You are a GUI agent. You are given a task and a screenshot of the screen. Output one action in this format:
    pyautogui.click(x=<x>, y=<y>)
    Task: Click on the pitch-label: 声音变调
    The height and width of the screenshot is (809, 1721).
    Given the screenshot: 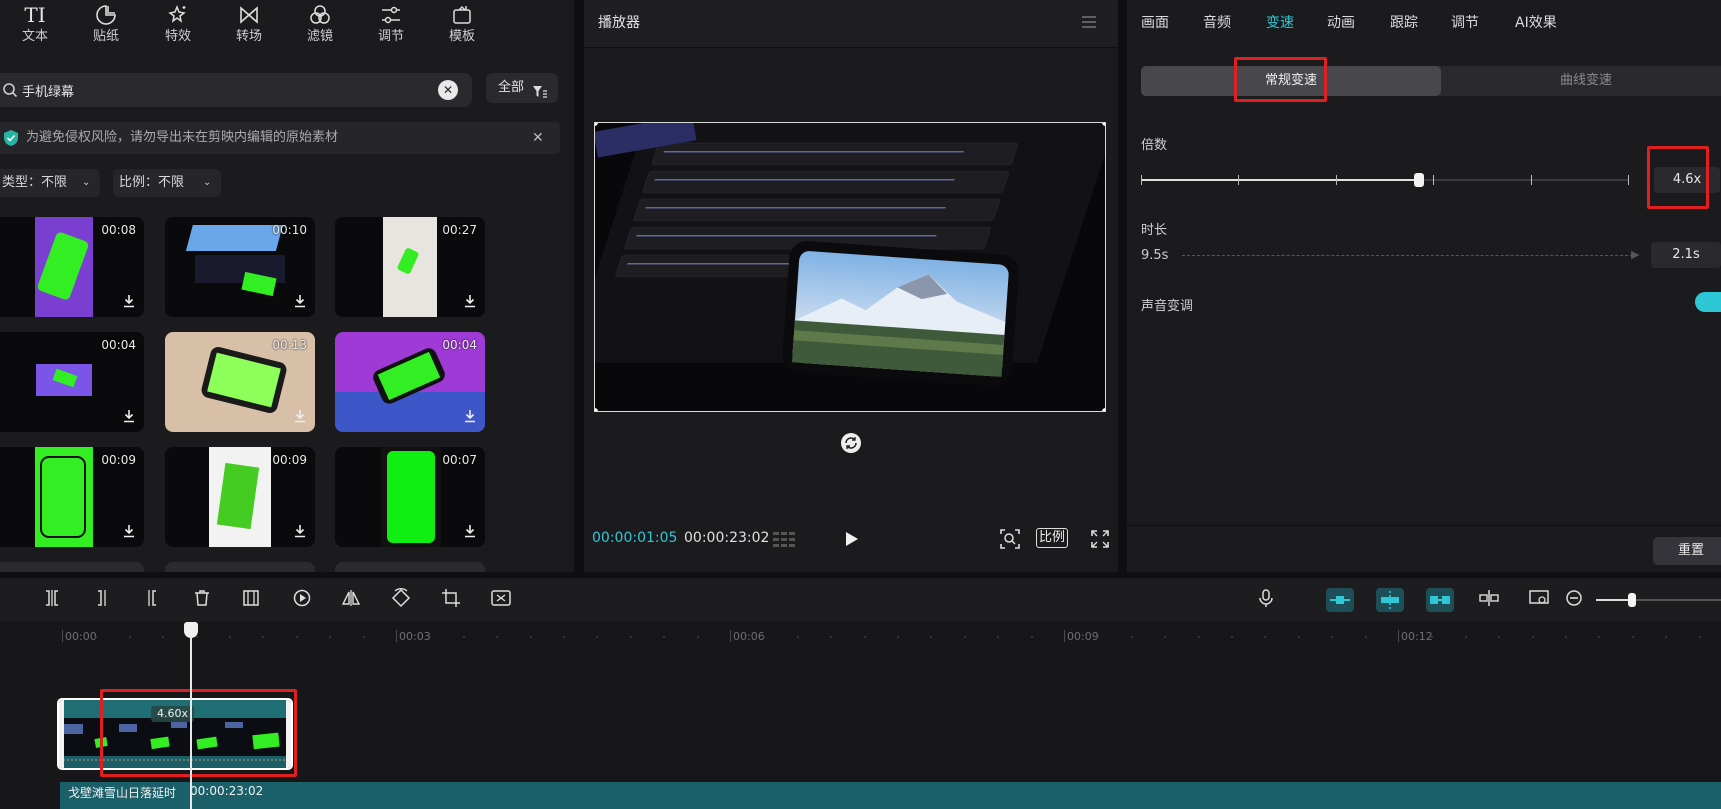 What is the action you would take?
    pyautogui.click(x=1167, y=306)
    